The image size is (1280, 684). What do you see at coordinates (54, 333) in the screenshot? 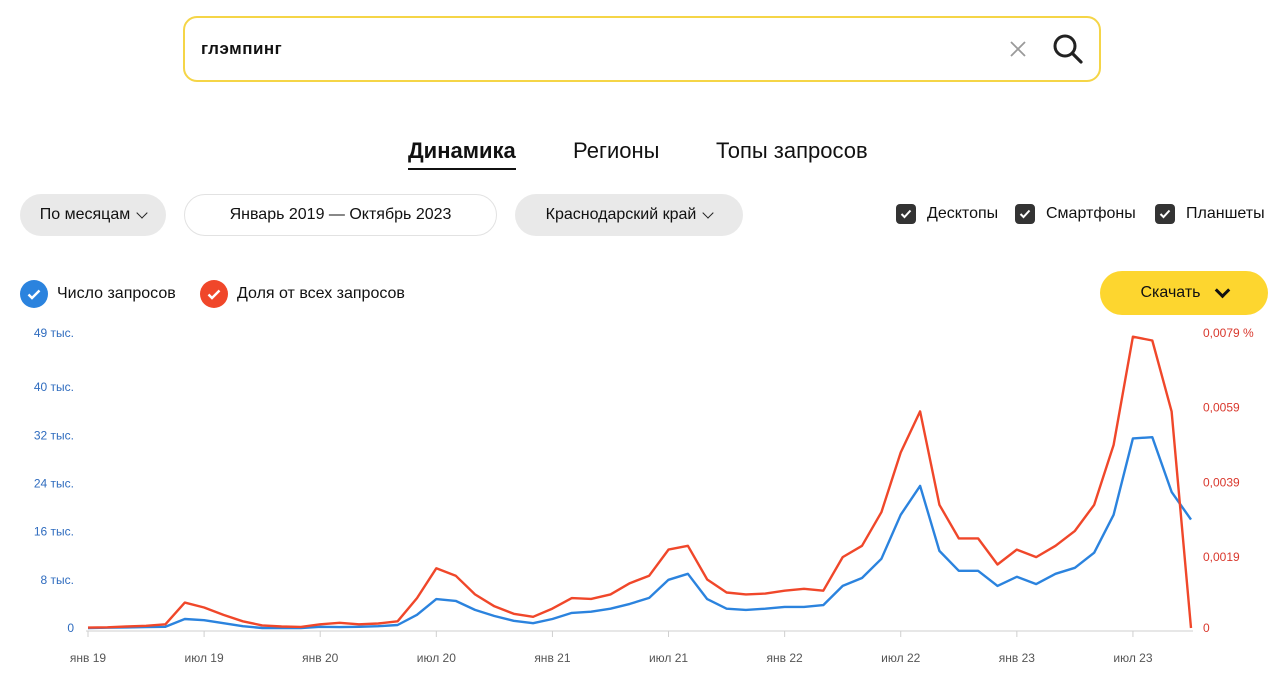
I see `y-left-tick-label: 49 тыс.` at bounding box center [54, 333].